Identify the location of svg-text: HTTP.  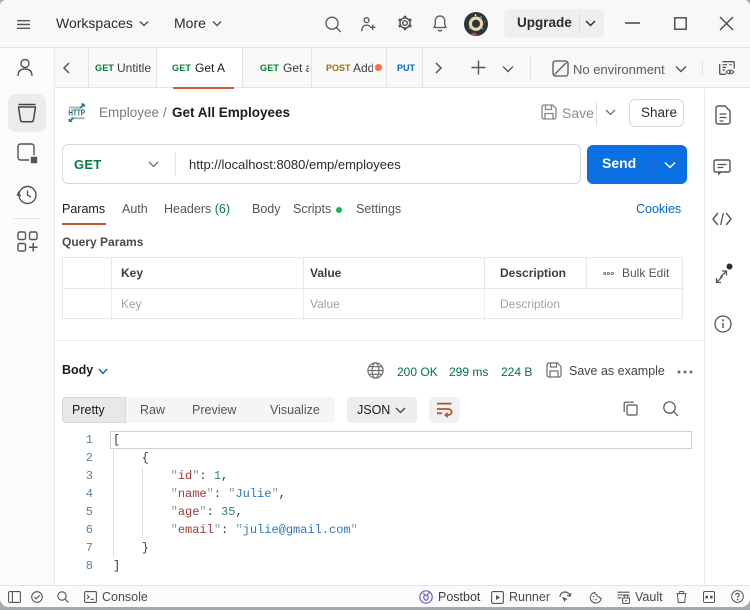
(76, 113).